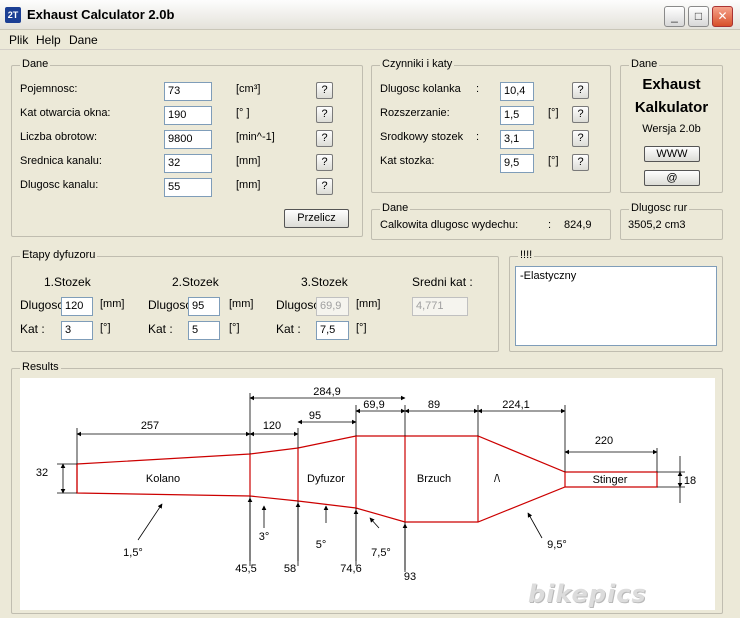 The width and height of the screenshot is (740, 618). Describe the element at coordinates (288, 329) in the screenshot. I see `stage3-angle-label: Kat :` at that location.